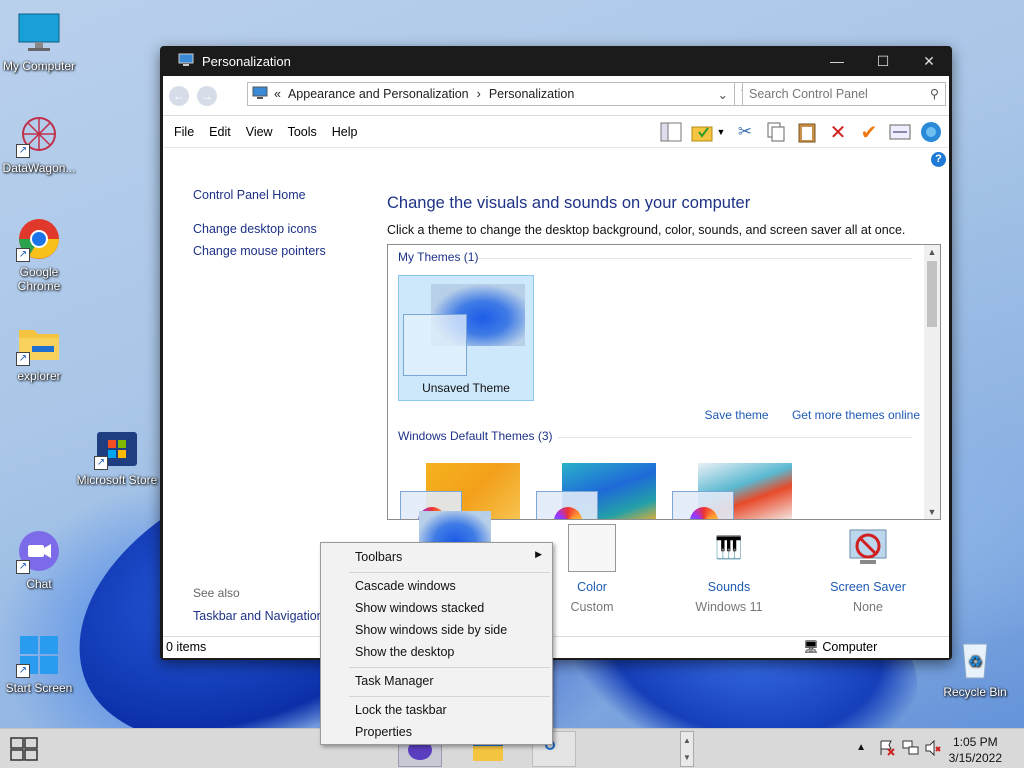 Image resolution: width=1024 pixels, height=768 pixels. I want to click on dropdown-arrow-icon: ▼, so click(721, 132).